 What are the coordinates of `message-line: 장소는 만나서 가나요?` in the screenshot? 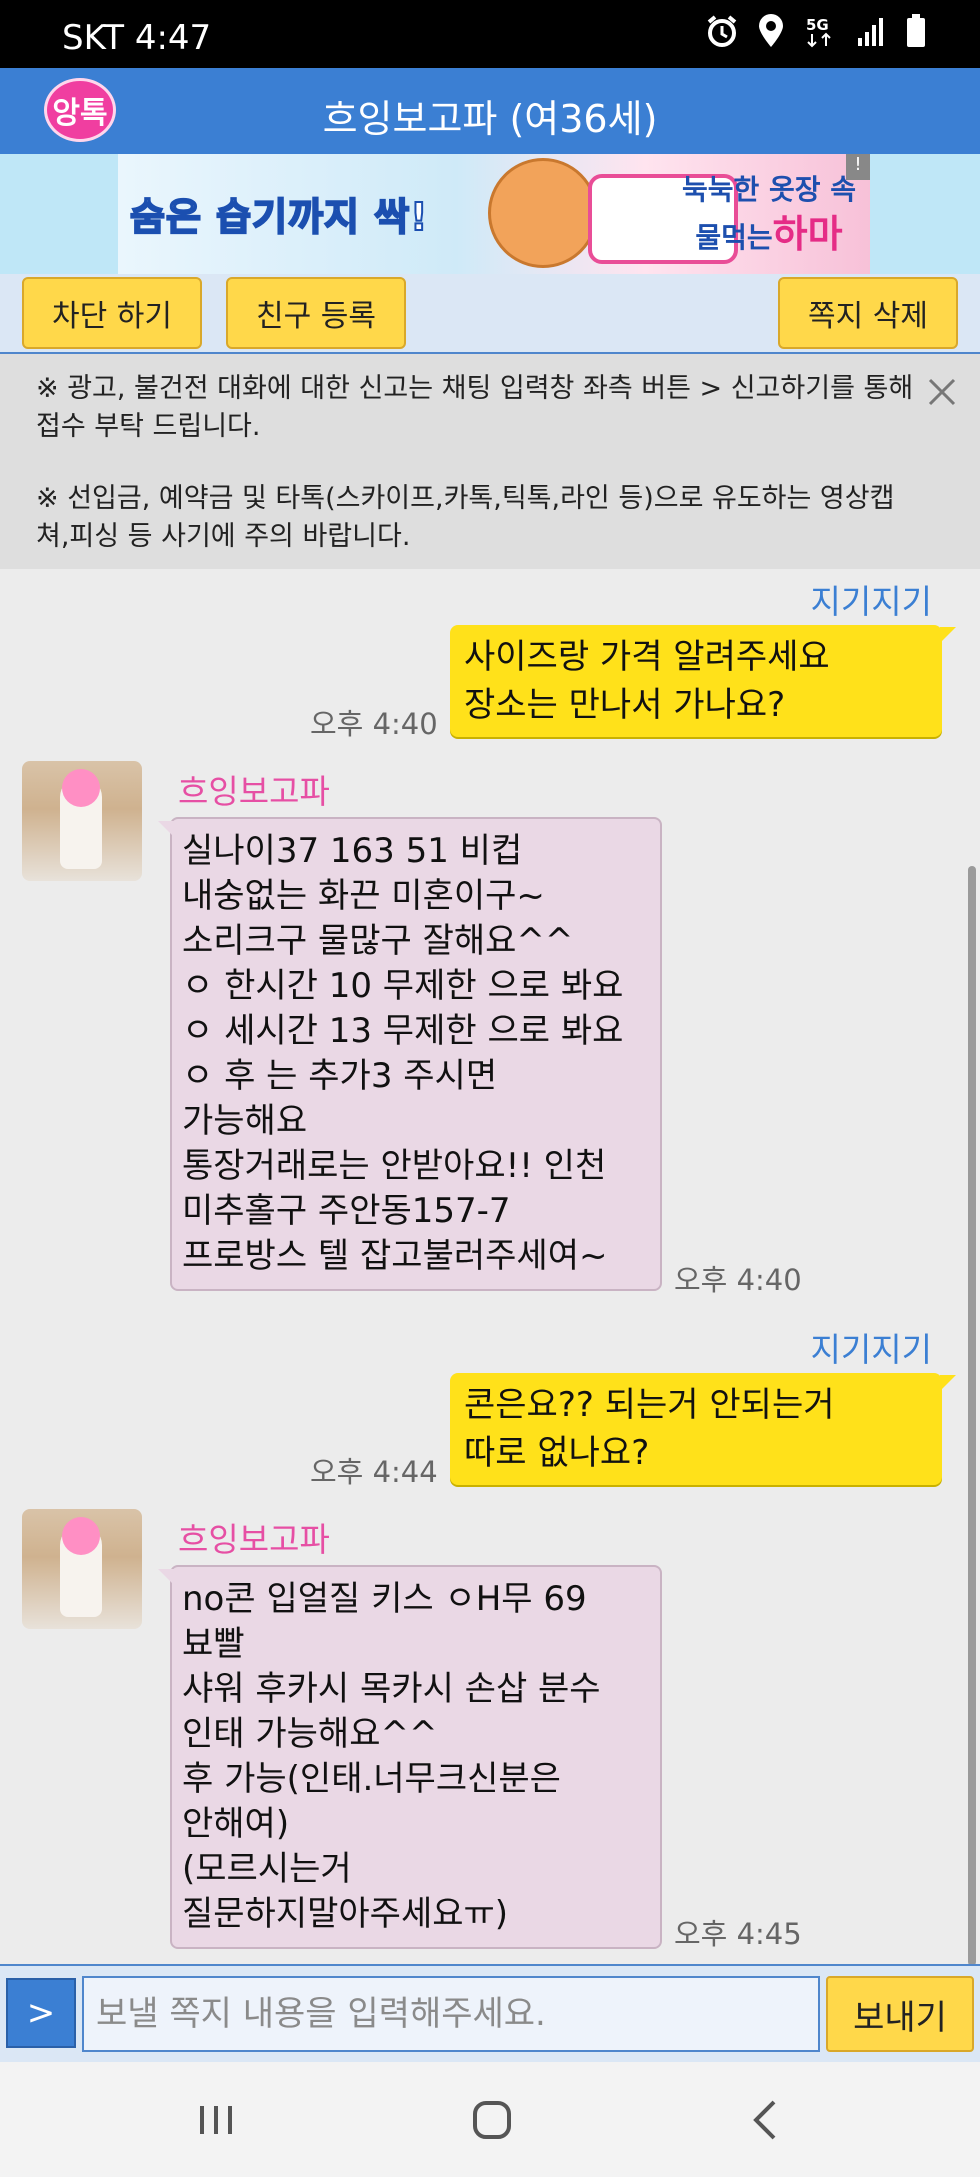 It's located at (625, 705).